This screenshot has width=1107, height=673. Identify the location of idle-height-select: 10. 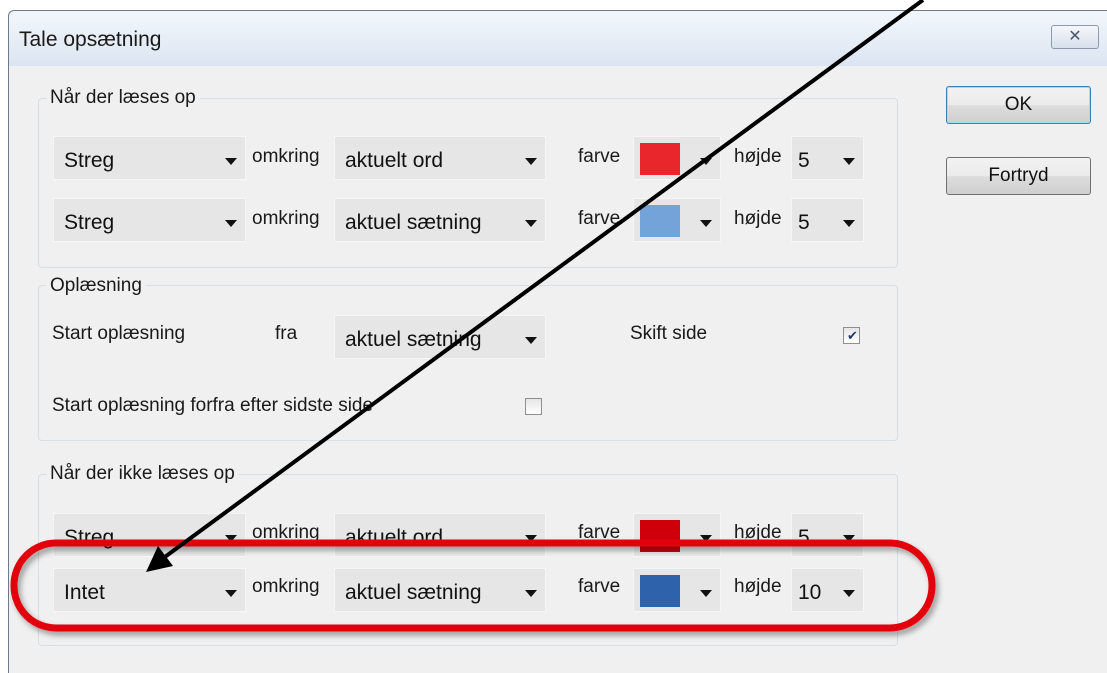
(827, 590).